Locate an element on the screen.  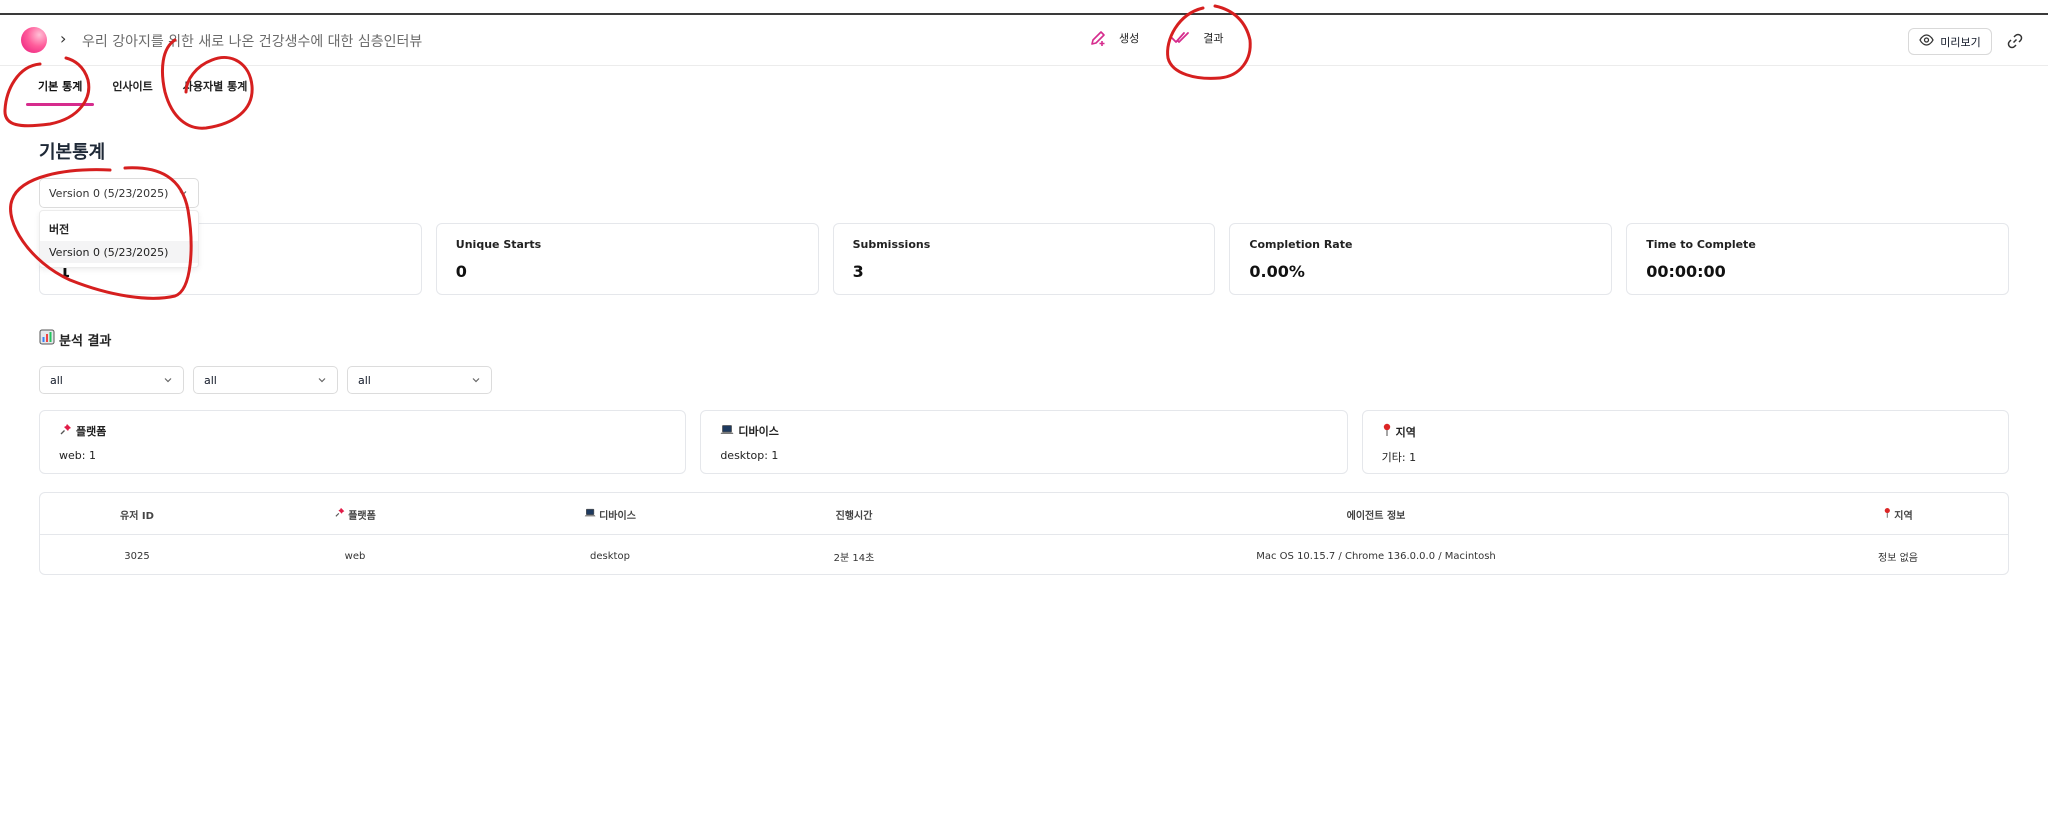
cell-duration: 2분 14초 is located at coordinates (854, 558).